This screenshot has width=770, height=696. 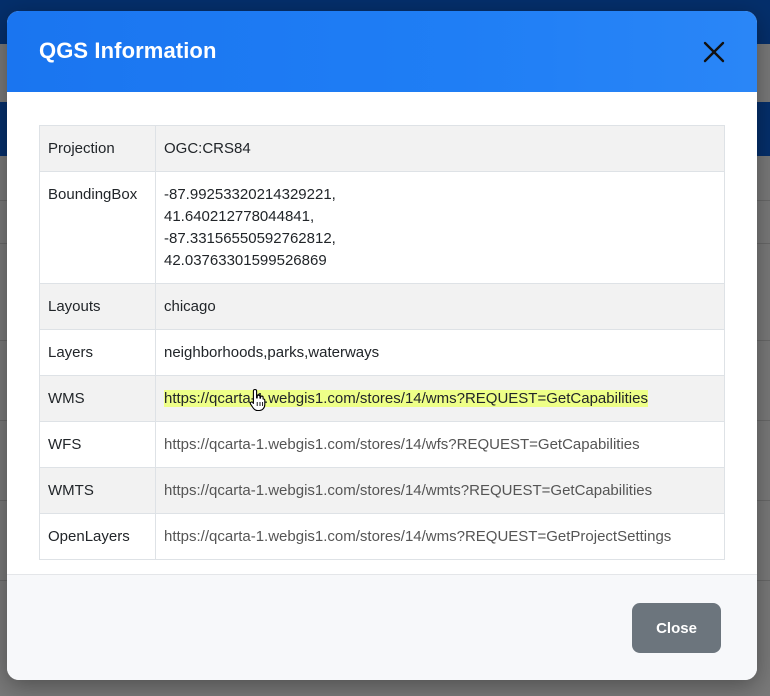 What do you see at coordinates (128, 50) in the screenshot?
I see `modal-title: QGS Information` at bounding box center [128, 50].